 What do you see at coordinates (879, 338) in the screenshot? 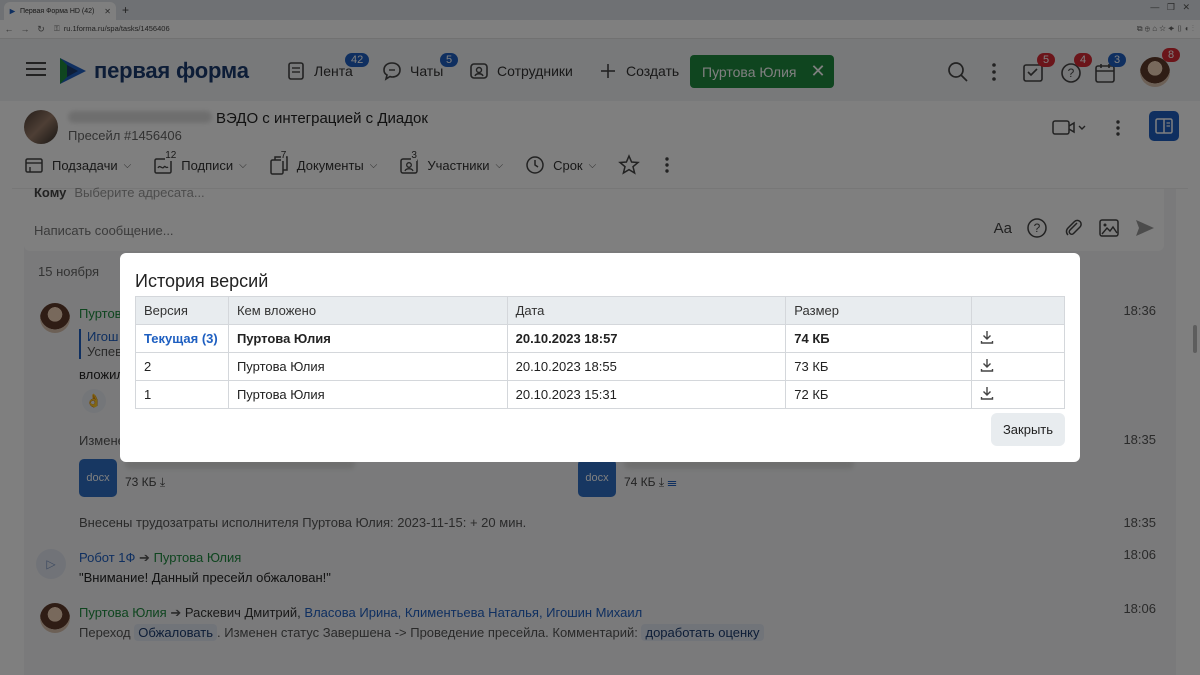
I see `size-cell: 74 КБ` at bounding box center [879, 338].